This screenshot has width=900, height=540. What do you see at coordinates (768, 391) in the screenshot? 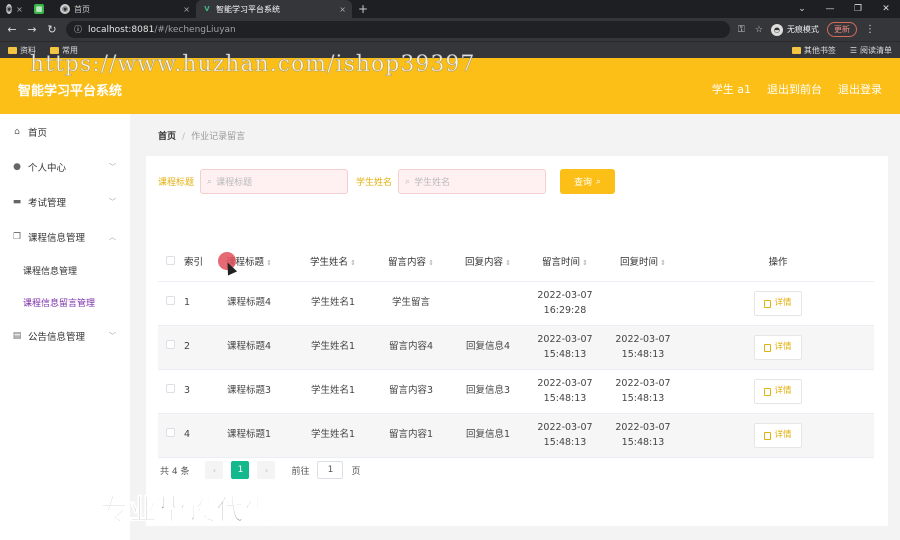
I see `document-icon` at bounding box center [768, 391].